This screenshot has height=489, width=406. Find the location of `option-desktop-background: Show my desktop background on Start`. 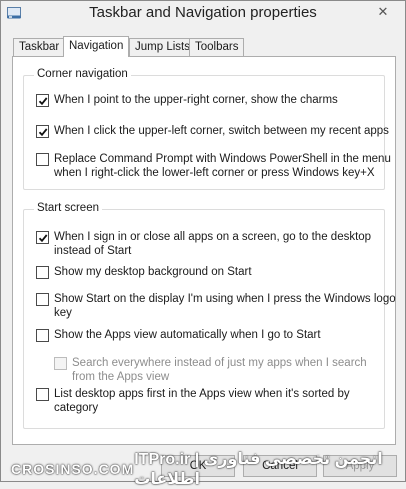

option-desktop-background: Show my desktop background on Start is located at coordinates (207, 272).